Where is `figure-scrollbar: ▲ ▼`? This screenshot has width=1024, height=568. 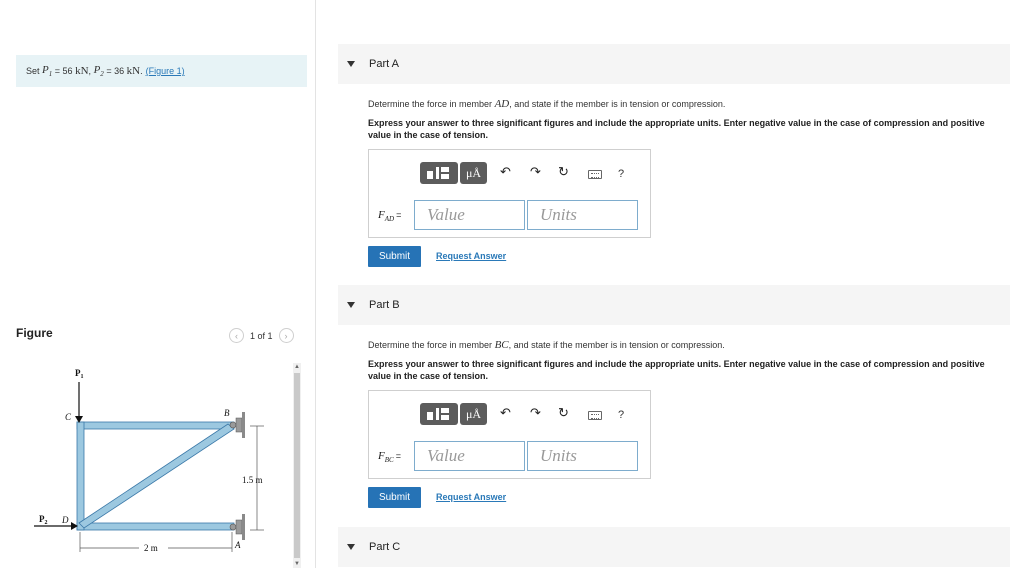
figure-scrollbar: ▲ ▼ is located at coordinates (297, 465).